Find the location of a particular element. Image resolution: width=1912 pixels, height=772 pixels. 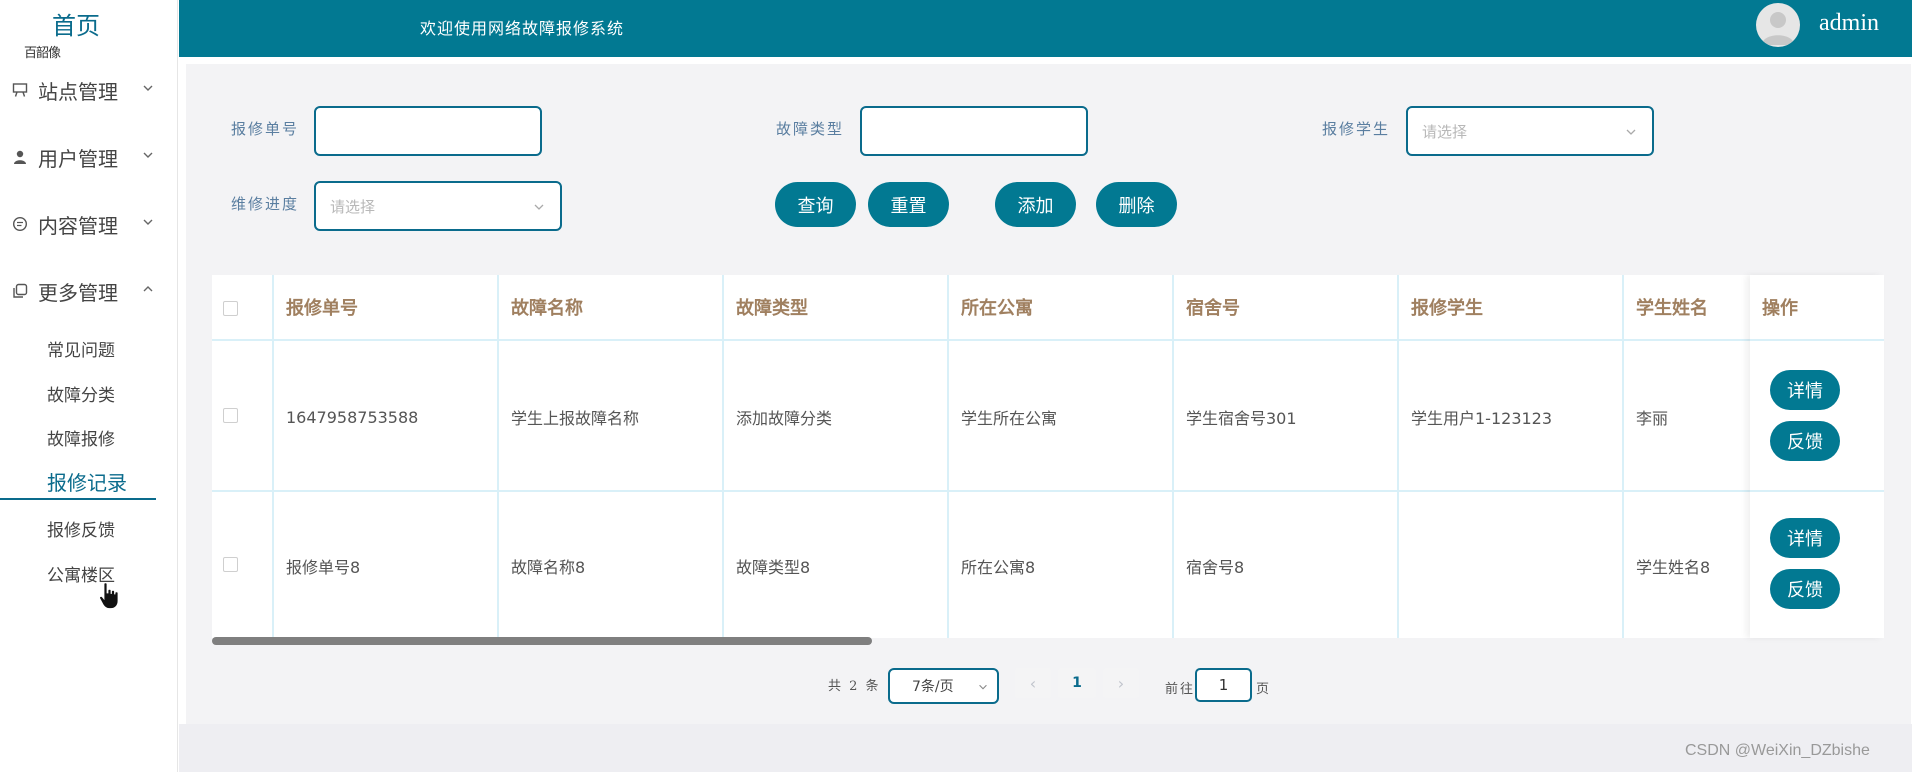

chat-icon is located at coordinates (20, 224).